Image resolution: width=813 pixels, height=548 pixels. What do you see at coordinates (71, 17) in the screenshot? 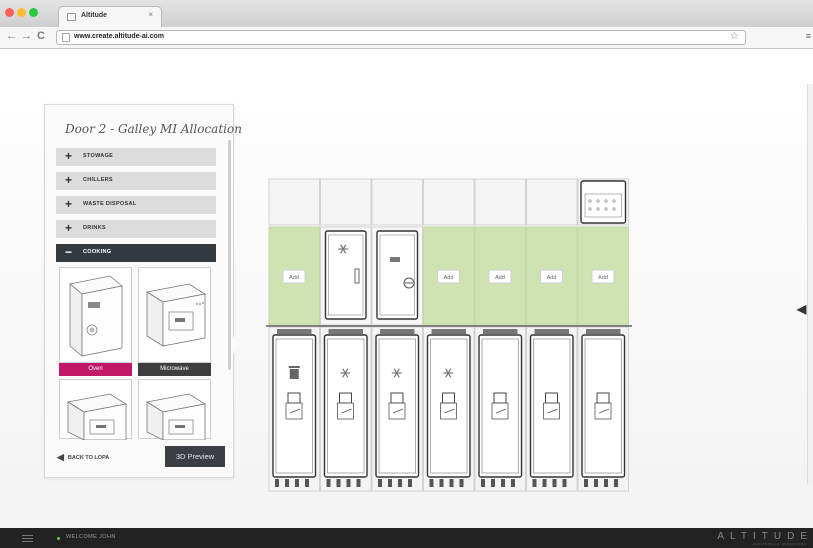
I see `page-icon` at bounding box center [71, 17].